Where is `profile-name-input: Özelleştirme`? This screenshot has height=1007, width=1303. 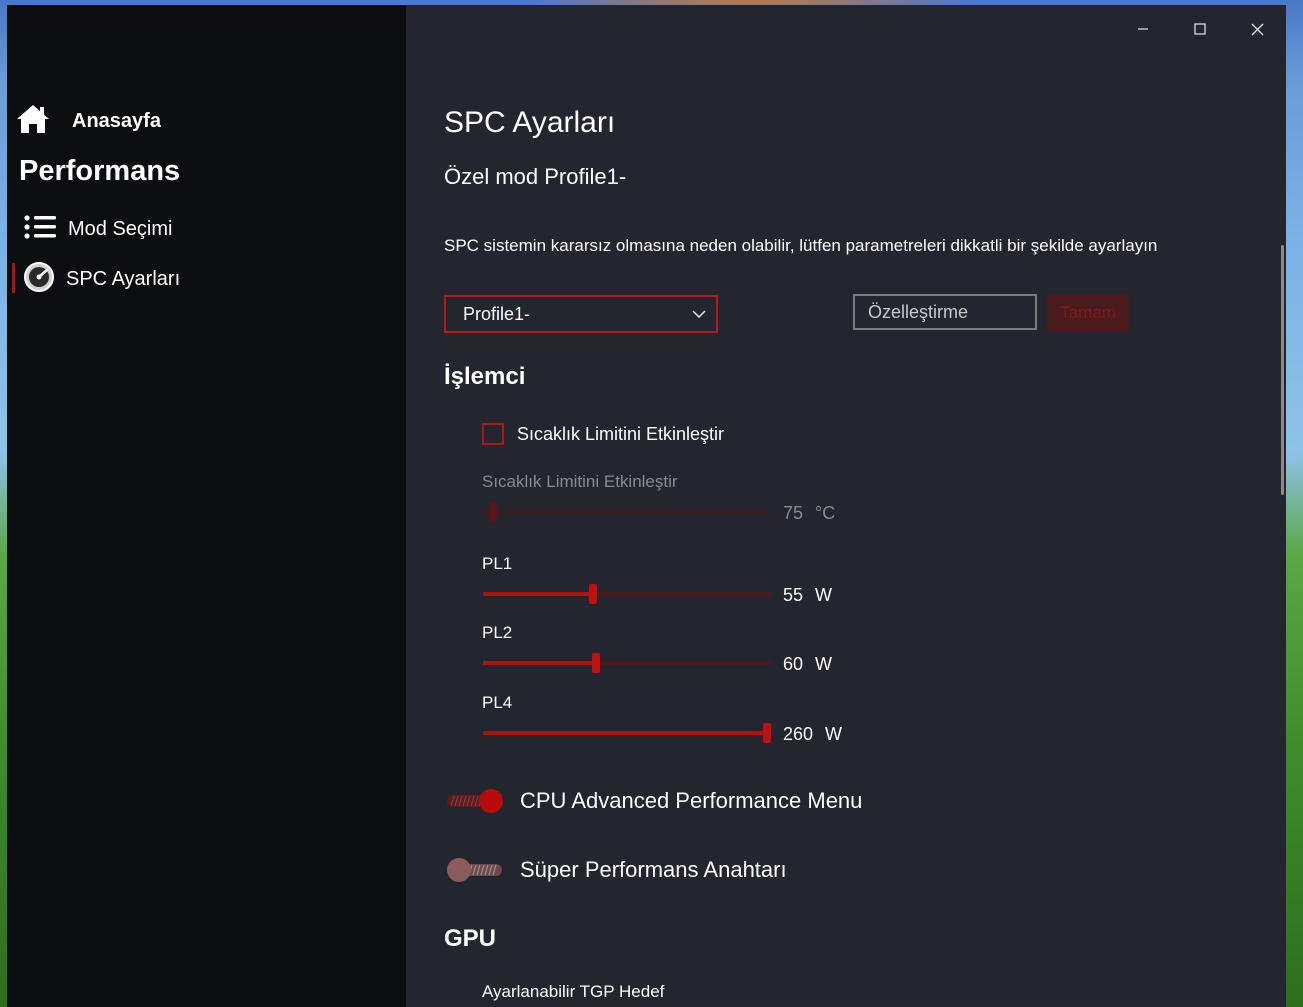 profile-name-input: Özelleştirme is located at coordinates (945, 312).